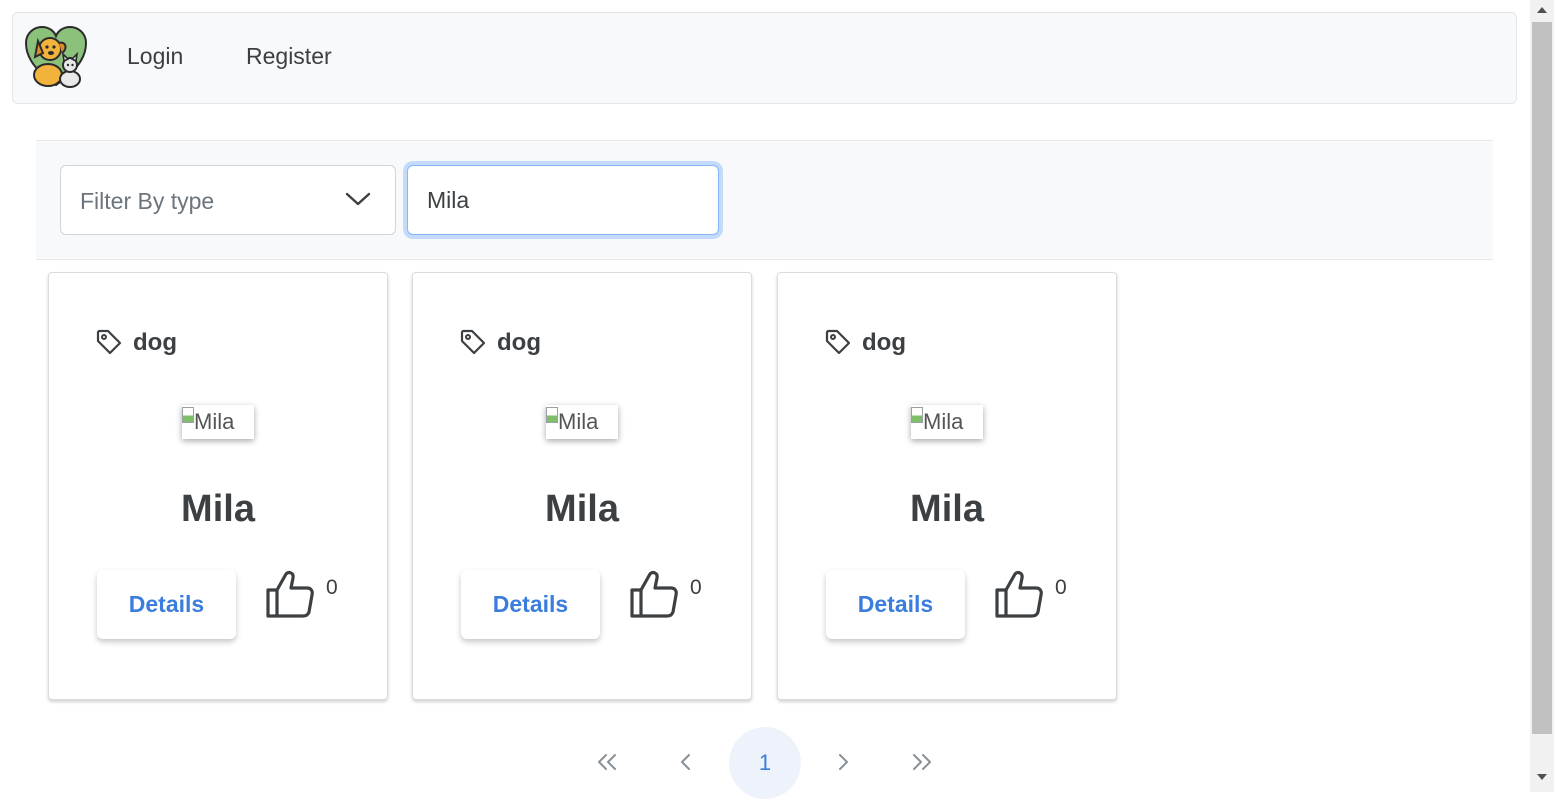 The image size is (1554, 800). I want to click on filter-by-type-select: Filter By type, so click(228, 200).